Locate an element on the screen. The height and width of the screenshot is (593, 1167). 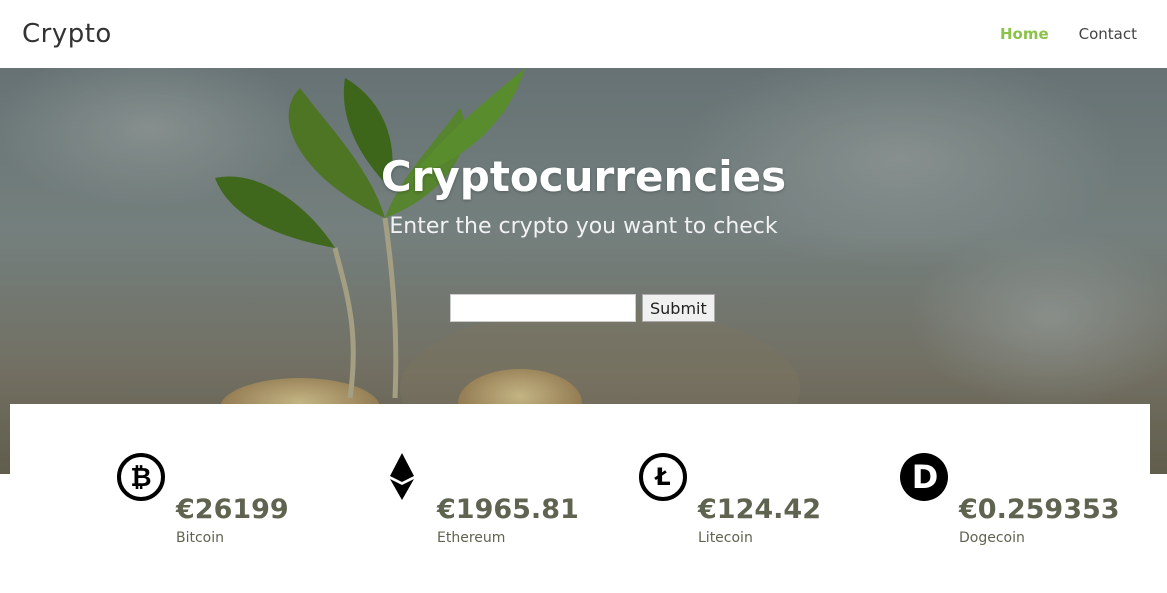
nav-link-contact: Contact is located at coordinates (1108, 34).